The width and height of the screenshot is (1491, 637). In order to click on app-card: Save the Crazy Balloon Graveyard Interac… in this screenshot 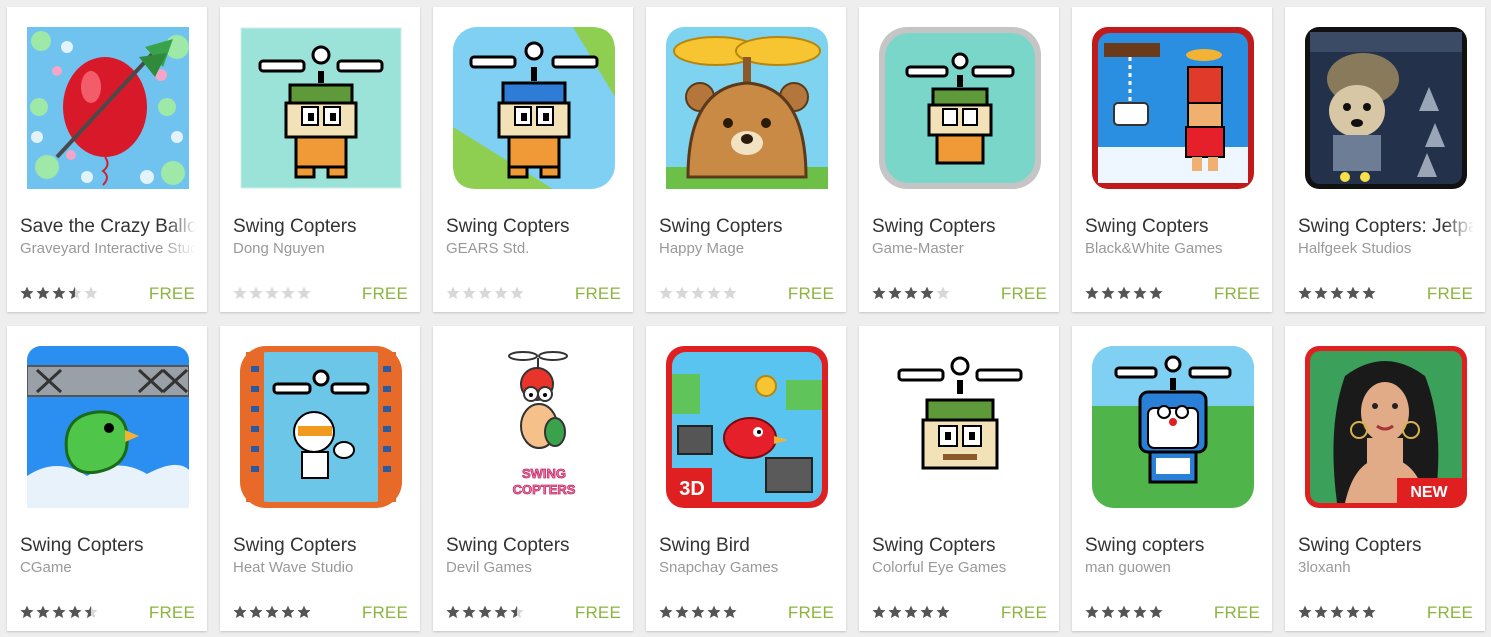, I will do `click(107, 159)`.